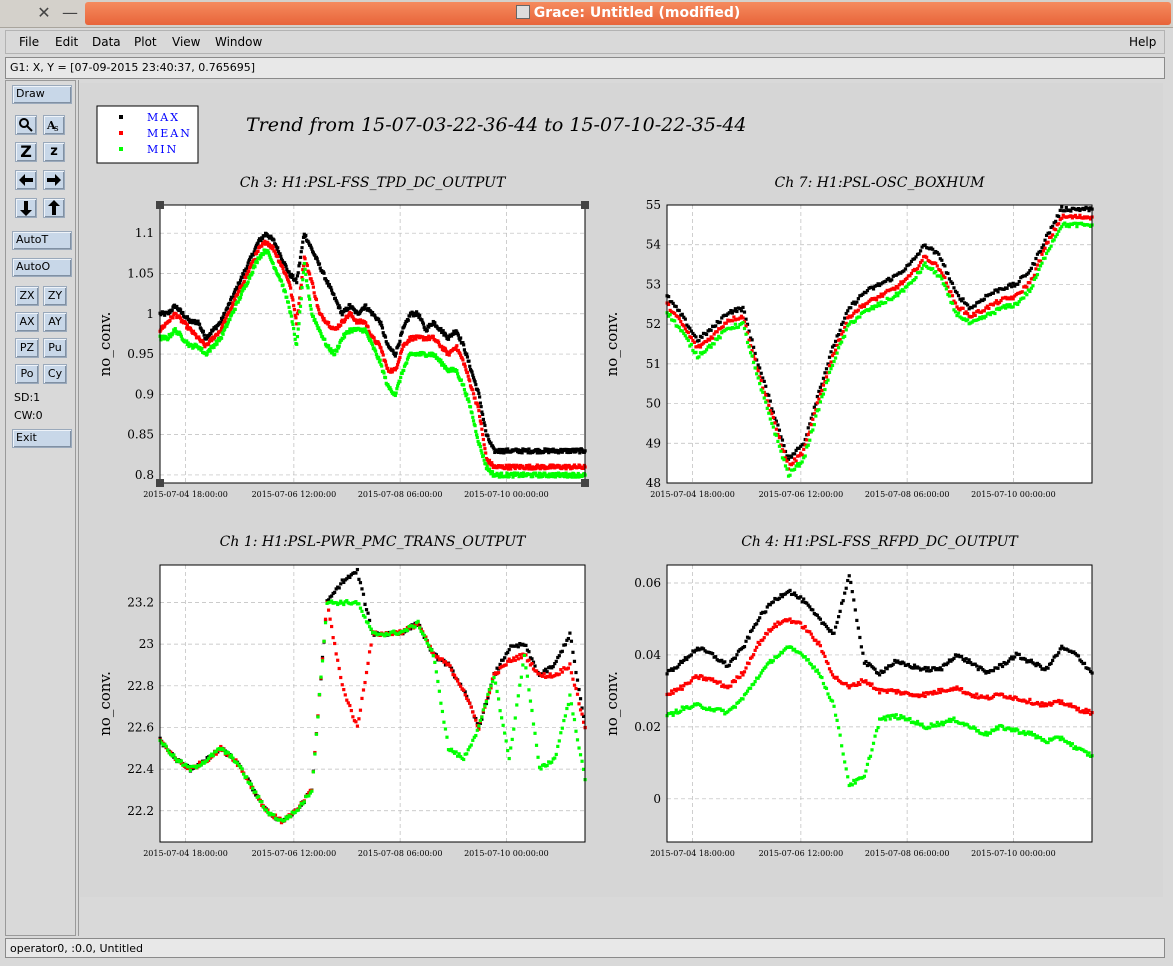 Image resolution: width=1173 pixels, height=966 pixels. Describe the element at coordinates (27, 296) in the screenshot. I see `zx-button: ZX` at that location.